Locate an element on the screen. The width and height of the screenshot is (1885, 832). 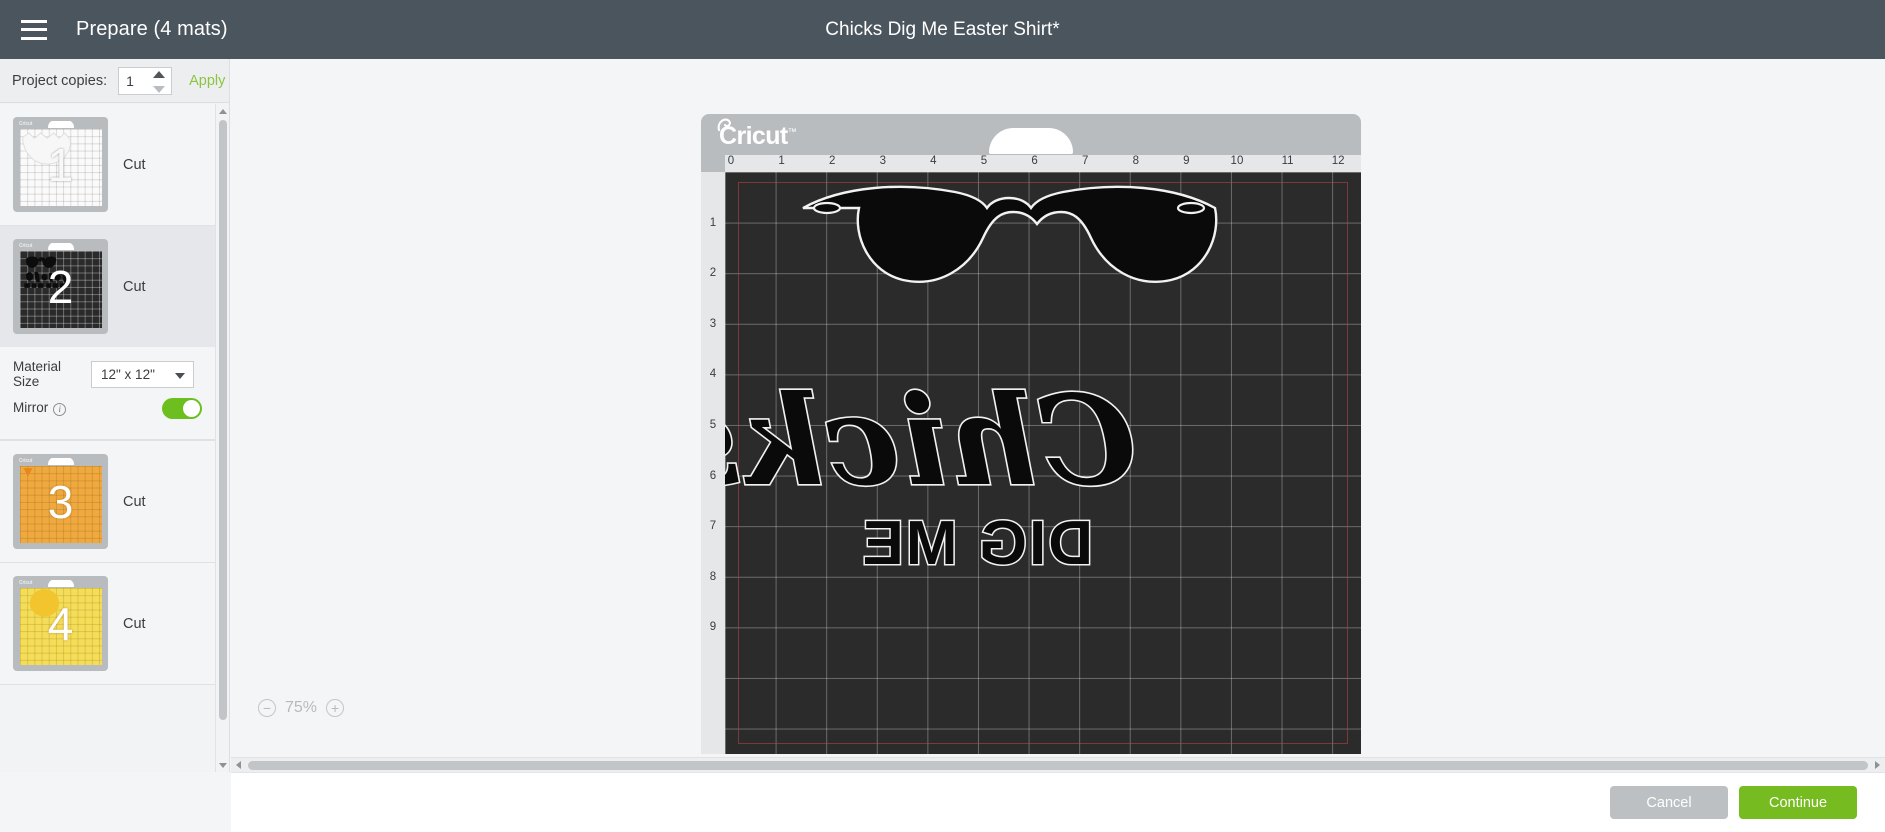
mirror-label: Mirror is located at coordinates (31, 408).